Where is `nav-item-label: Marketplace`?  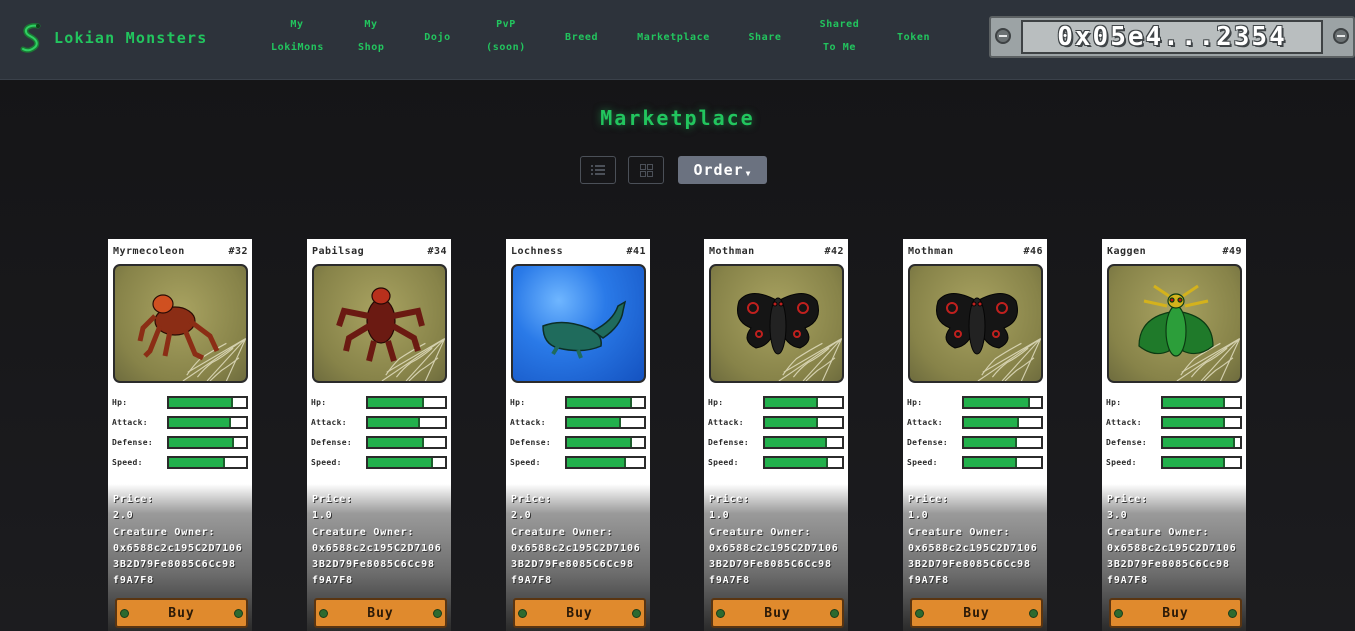 nav-item-label: Marketplace is located at coordinates (673, 37).